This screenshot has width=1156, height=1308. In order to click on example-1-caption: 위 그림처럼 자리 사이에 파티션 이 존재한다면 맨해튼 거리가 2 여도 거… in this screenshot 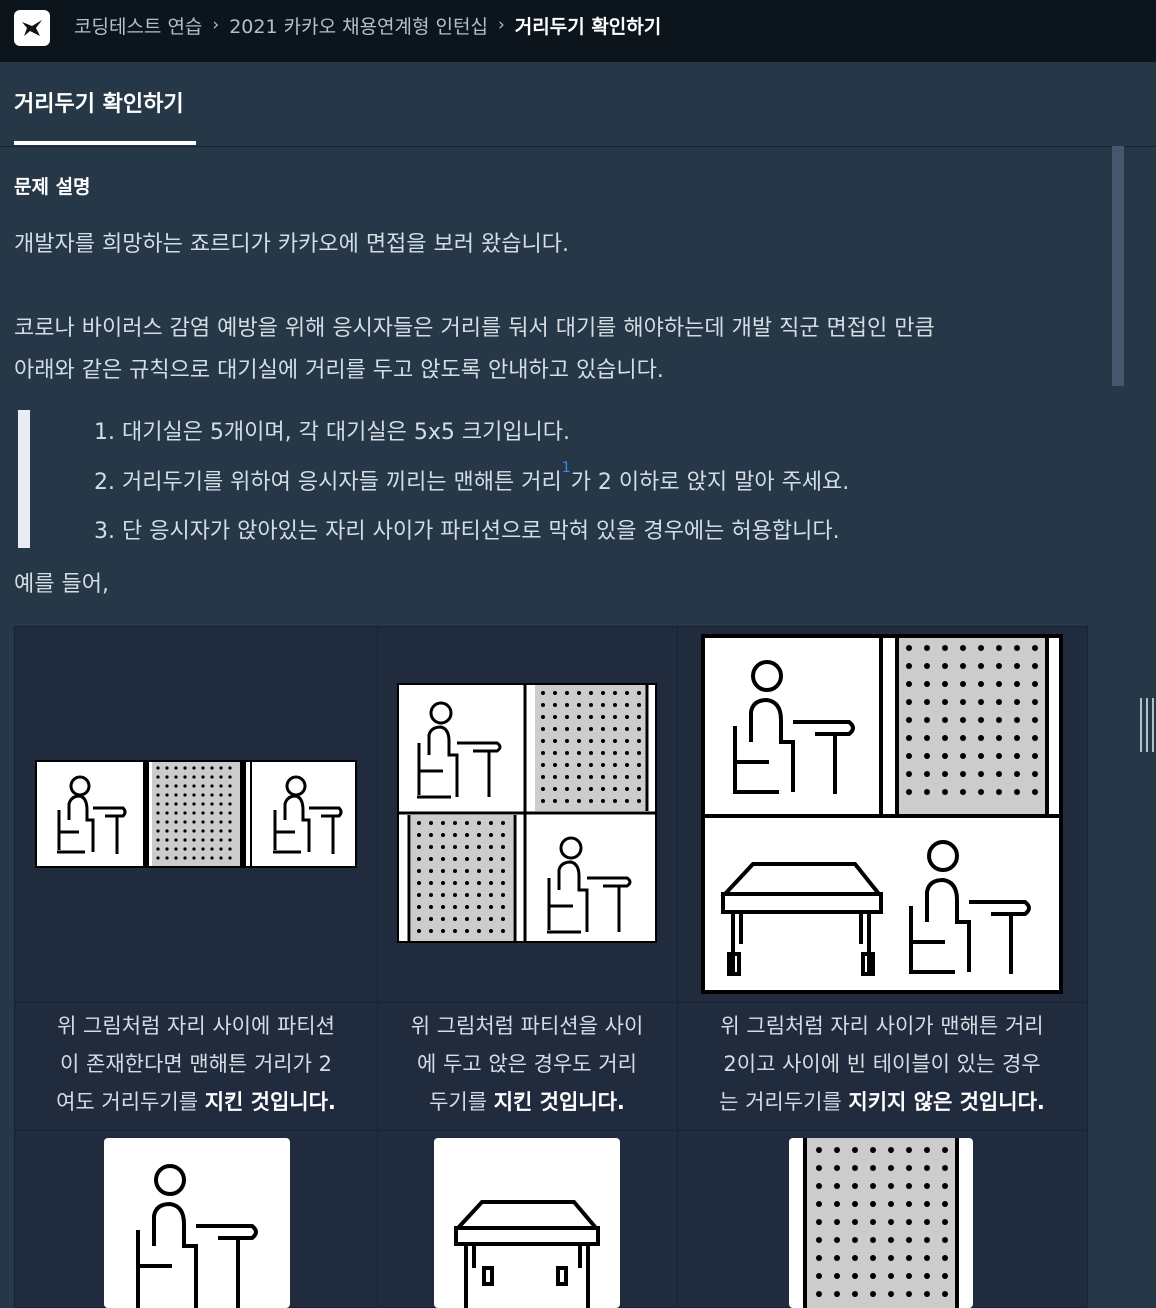, I will do `click(196, 1064)`.